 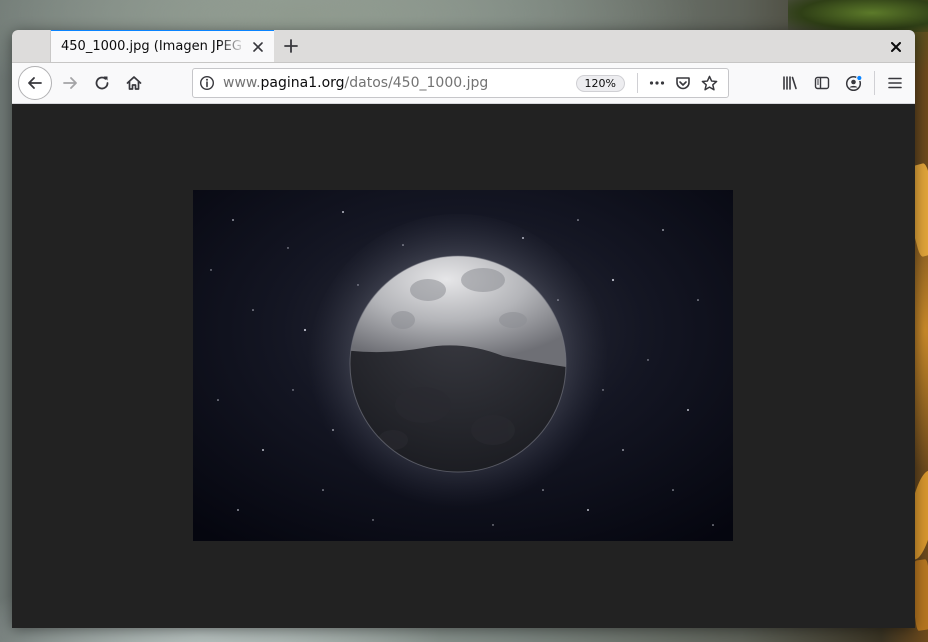 What do you see at coordinates (302, 83) in the screenshot?
I see `url-host: pagina1.org` at bounding box center [302, 83].